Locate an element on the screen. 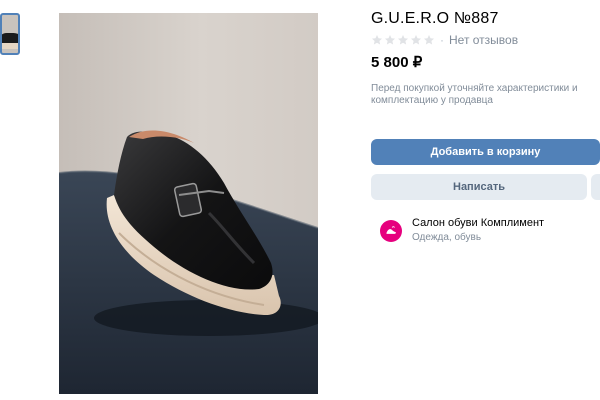  thumbnail-strip is located at coordinates (11, 34).